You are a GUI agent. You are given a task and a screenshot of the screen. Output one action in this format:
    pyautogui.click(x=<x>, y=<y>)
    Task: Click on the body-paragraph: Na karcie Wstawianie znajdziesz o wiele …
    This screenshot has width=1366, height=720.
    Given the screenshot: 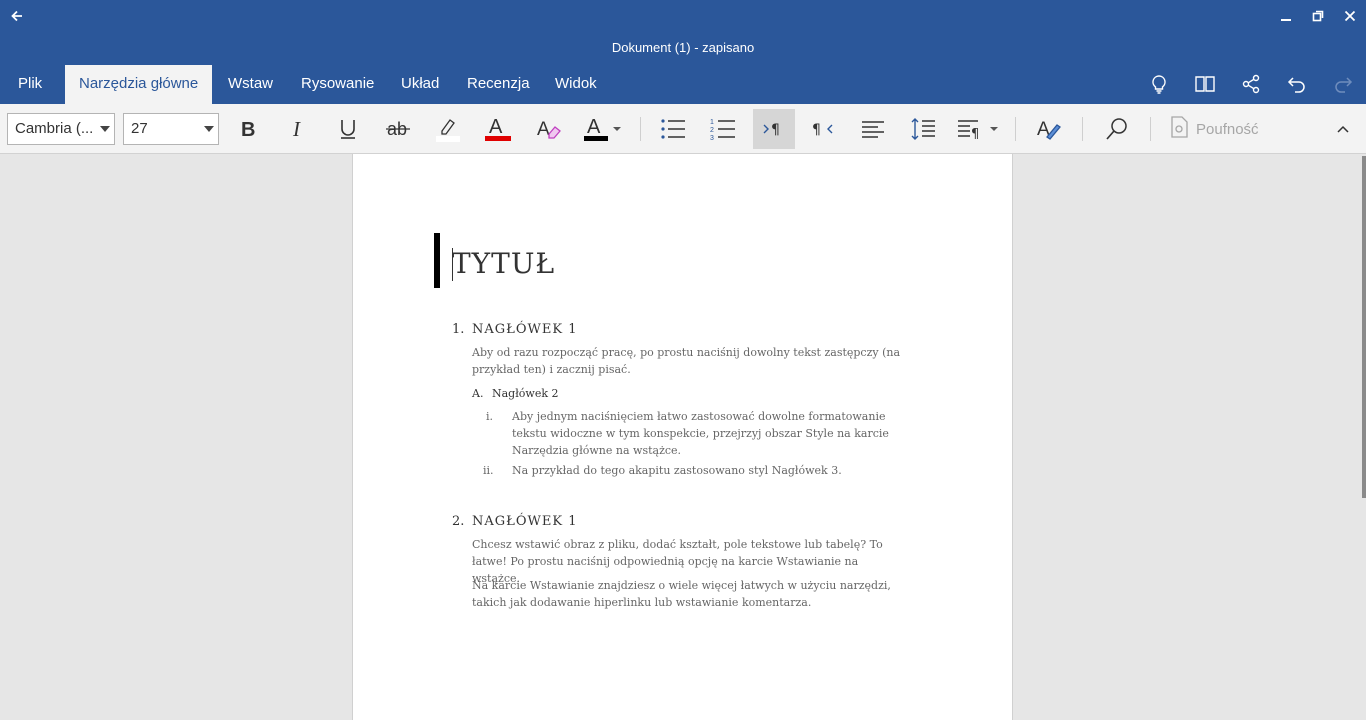 What is the action you would take?
    pyautogui.click(x=689, y=594)
    